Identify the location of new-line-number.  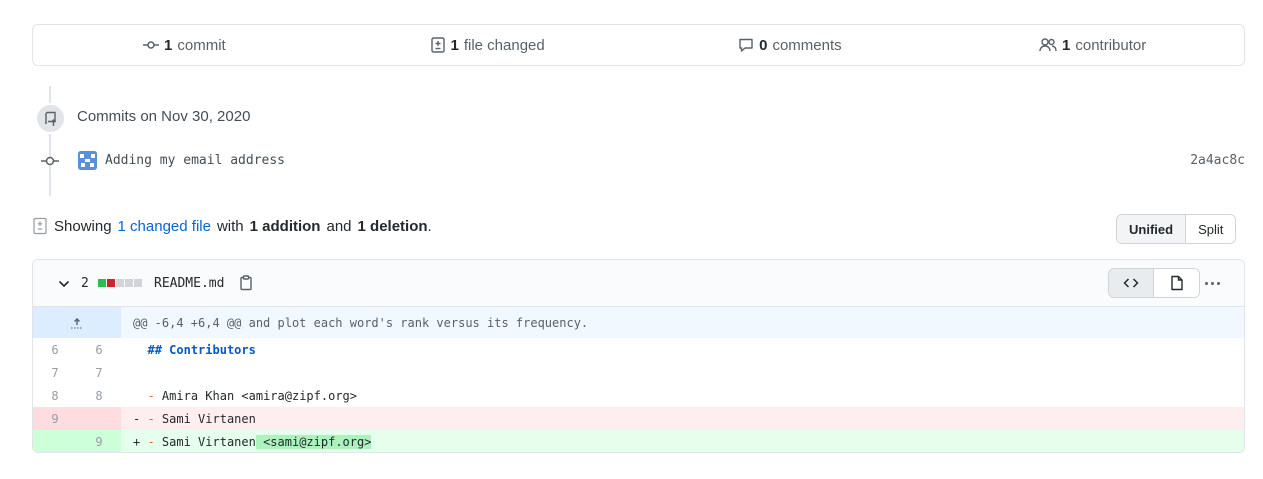
(99, 418).